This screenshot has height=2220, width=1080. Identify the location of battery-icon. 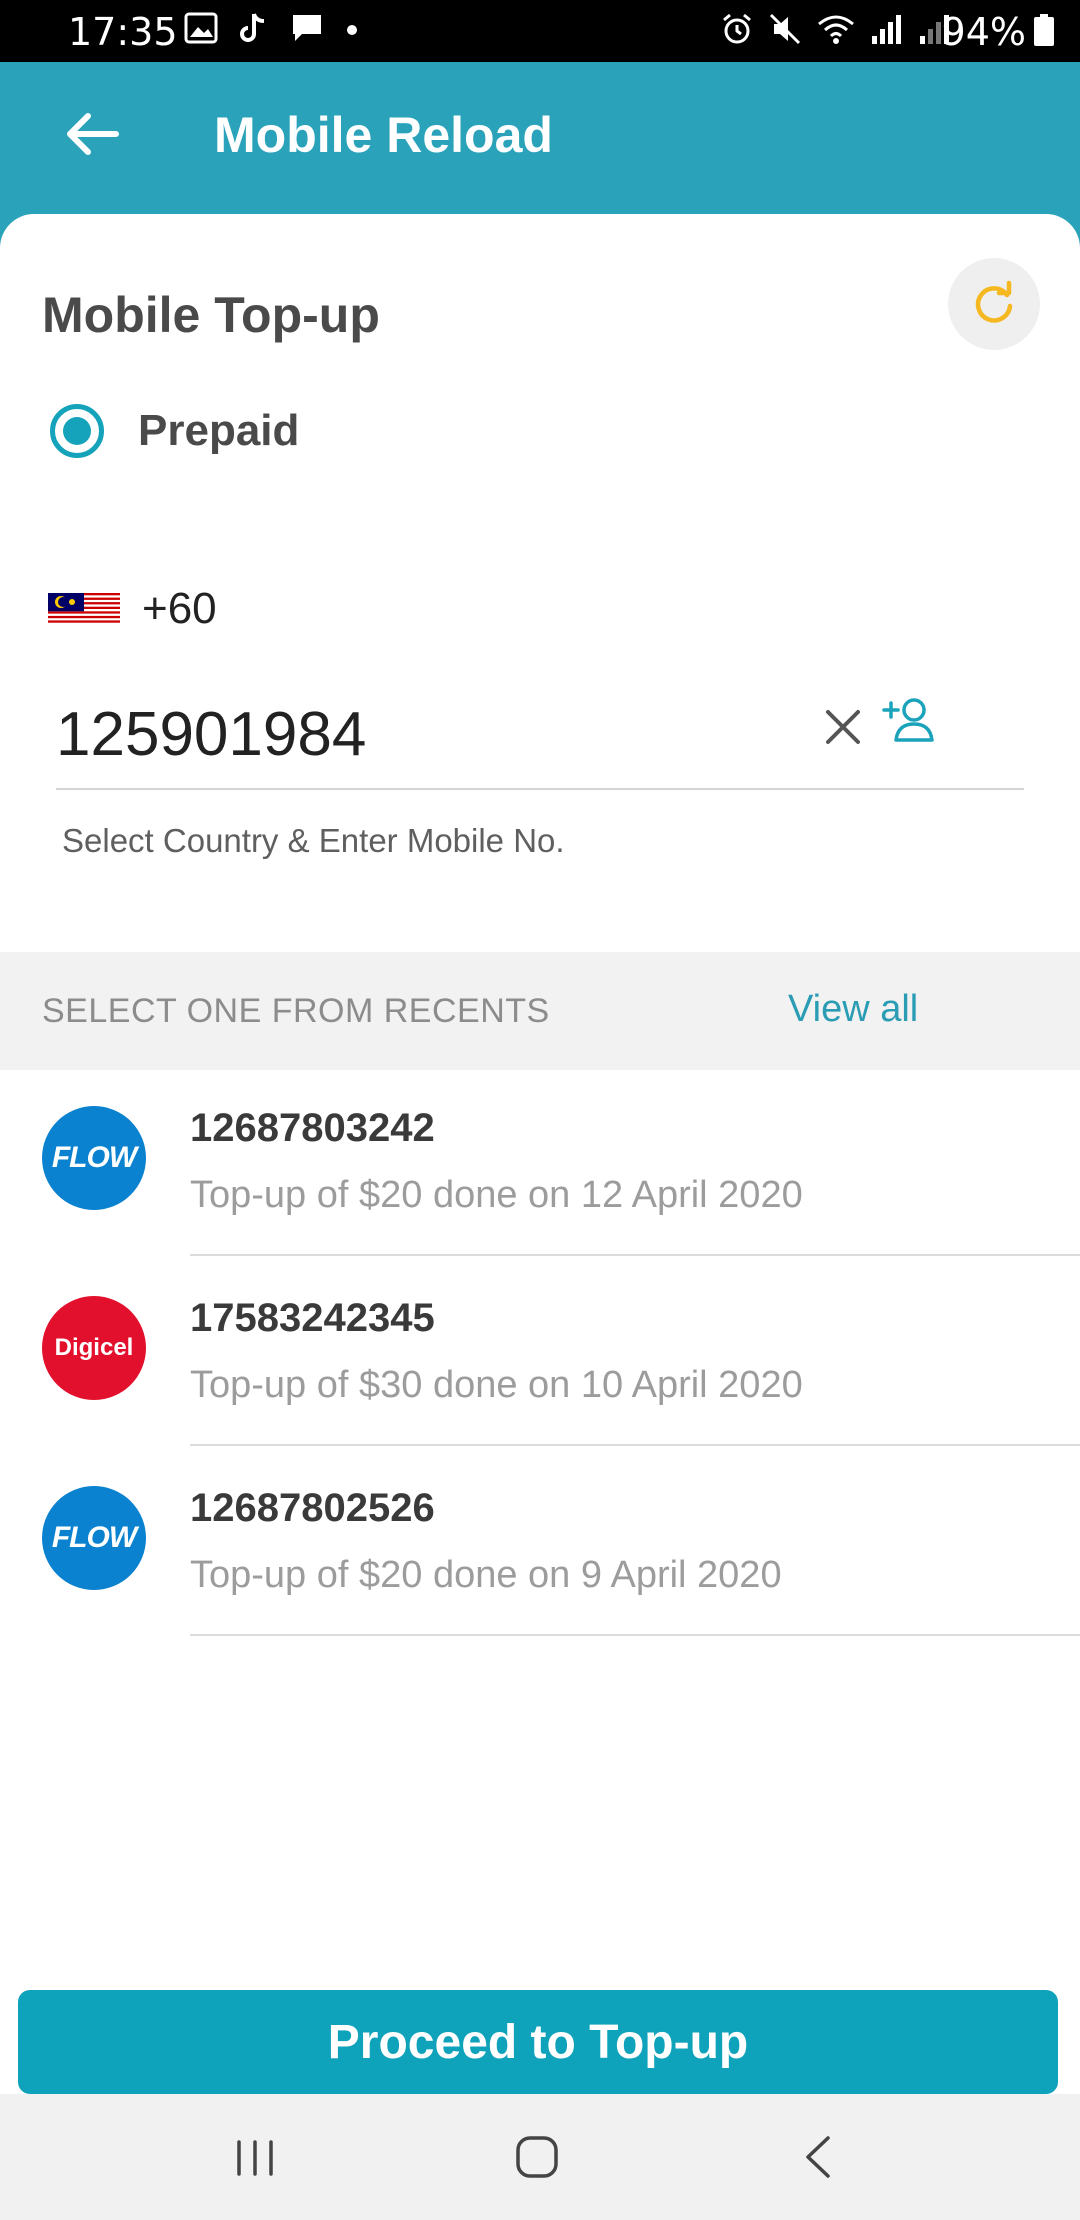
(1044, 30).